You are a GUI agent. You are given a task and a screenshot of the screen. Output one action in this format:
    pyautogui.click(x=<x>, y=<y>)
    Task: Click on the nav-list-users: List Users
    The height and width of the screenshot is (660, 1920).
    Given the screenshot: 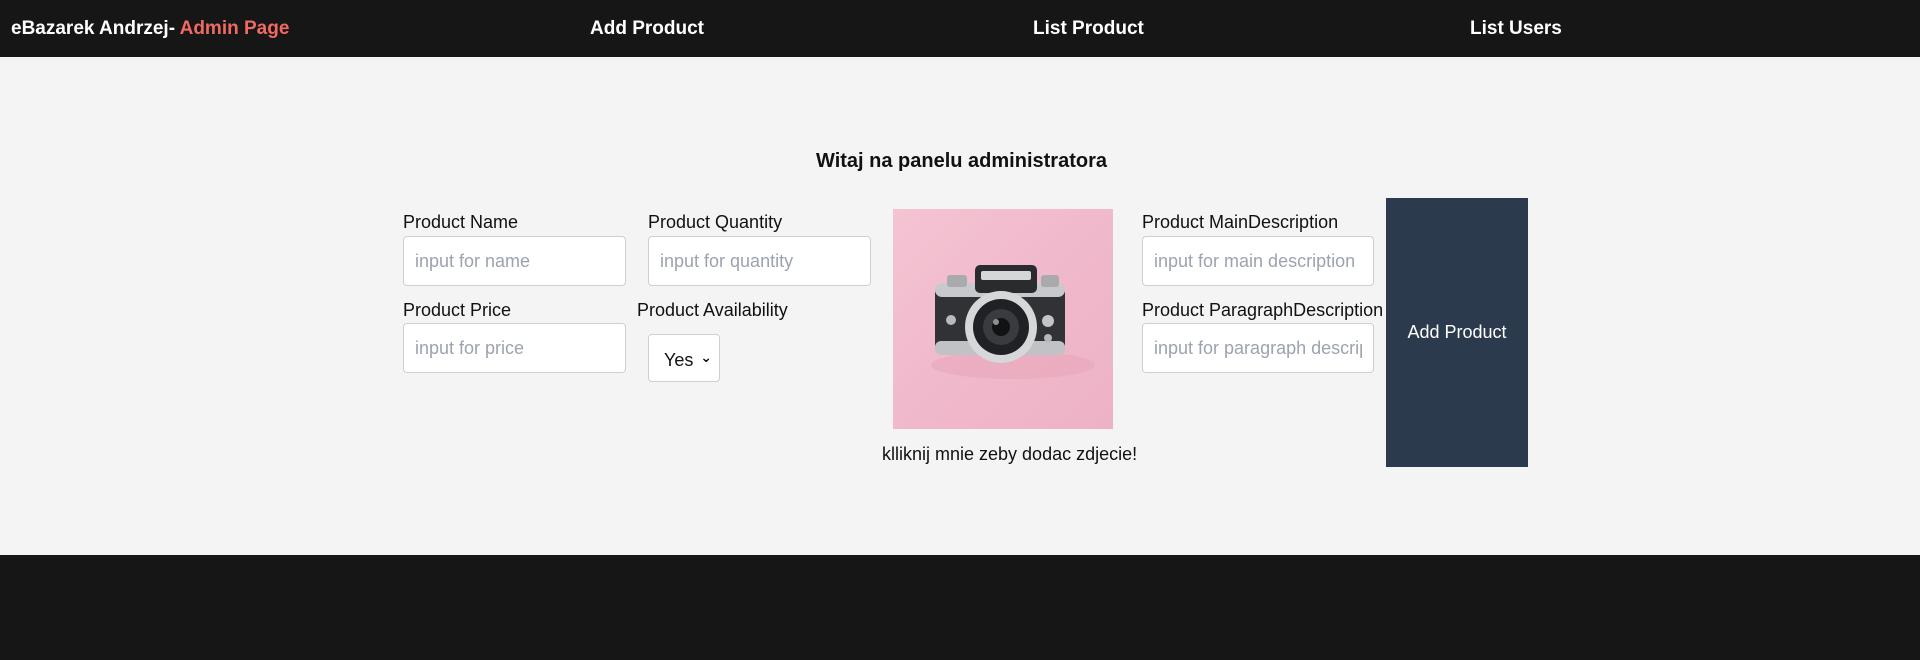 What is the action you would take?
    pyautogui.click(x=1516, y=29)
    